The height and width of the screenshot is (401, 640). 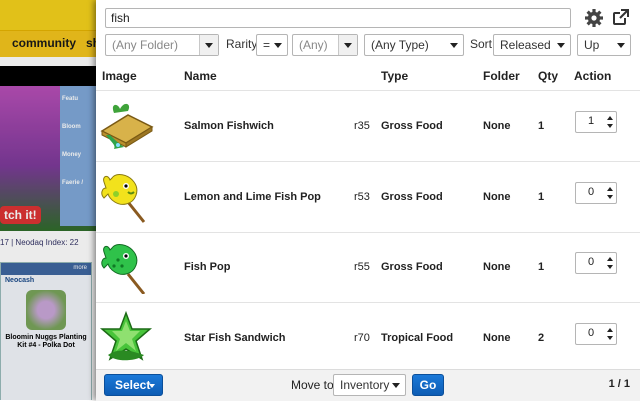 What do you see at coordinates (594, 18) in the screenshot?
I see `gear-icon` at bounding box center [594, 18].